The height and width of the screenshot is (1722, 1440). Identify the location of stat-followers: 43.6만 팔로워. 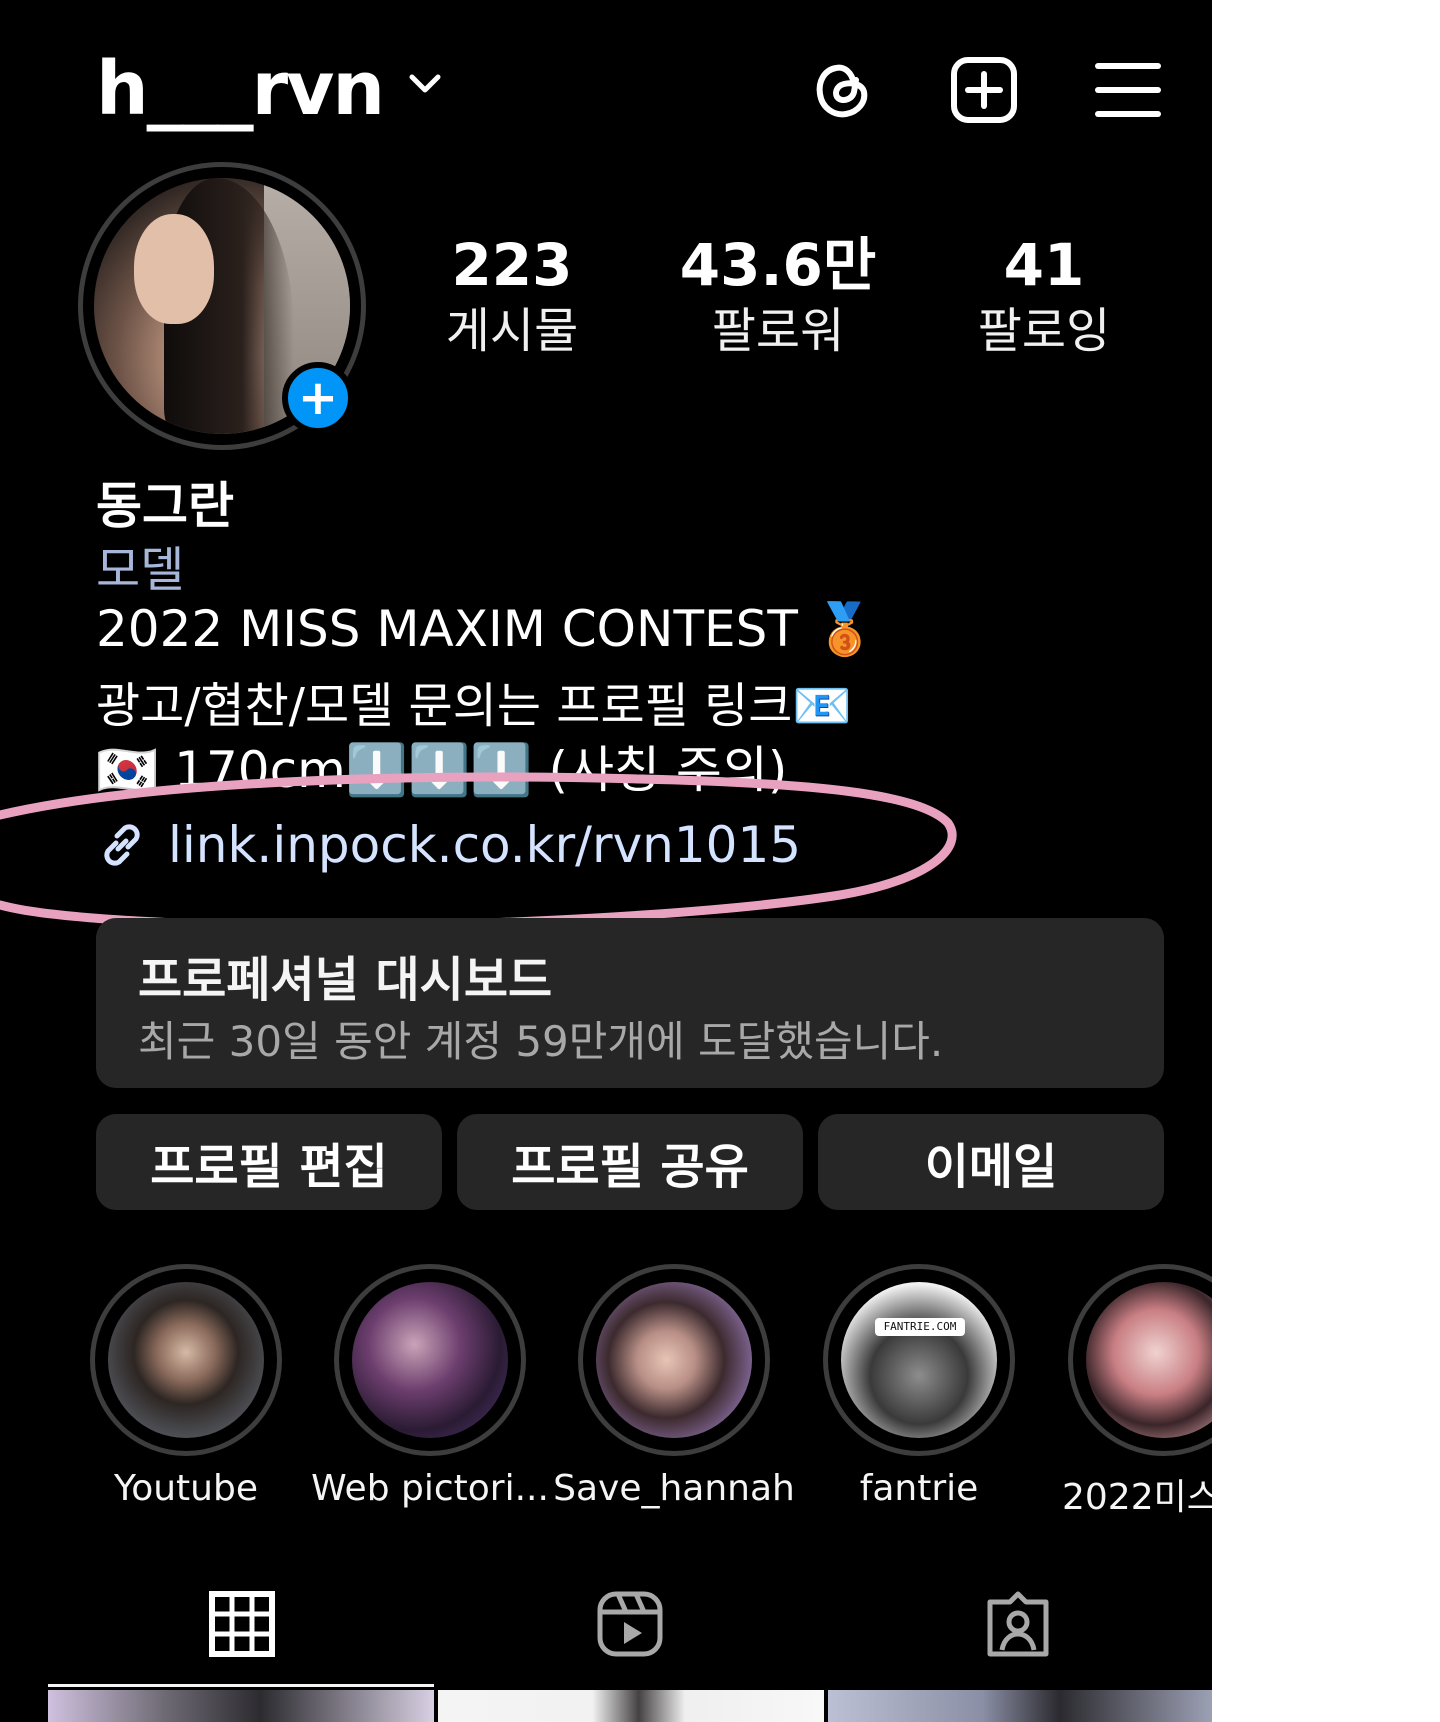
(778, 296).